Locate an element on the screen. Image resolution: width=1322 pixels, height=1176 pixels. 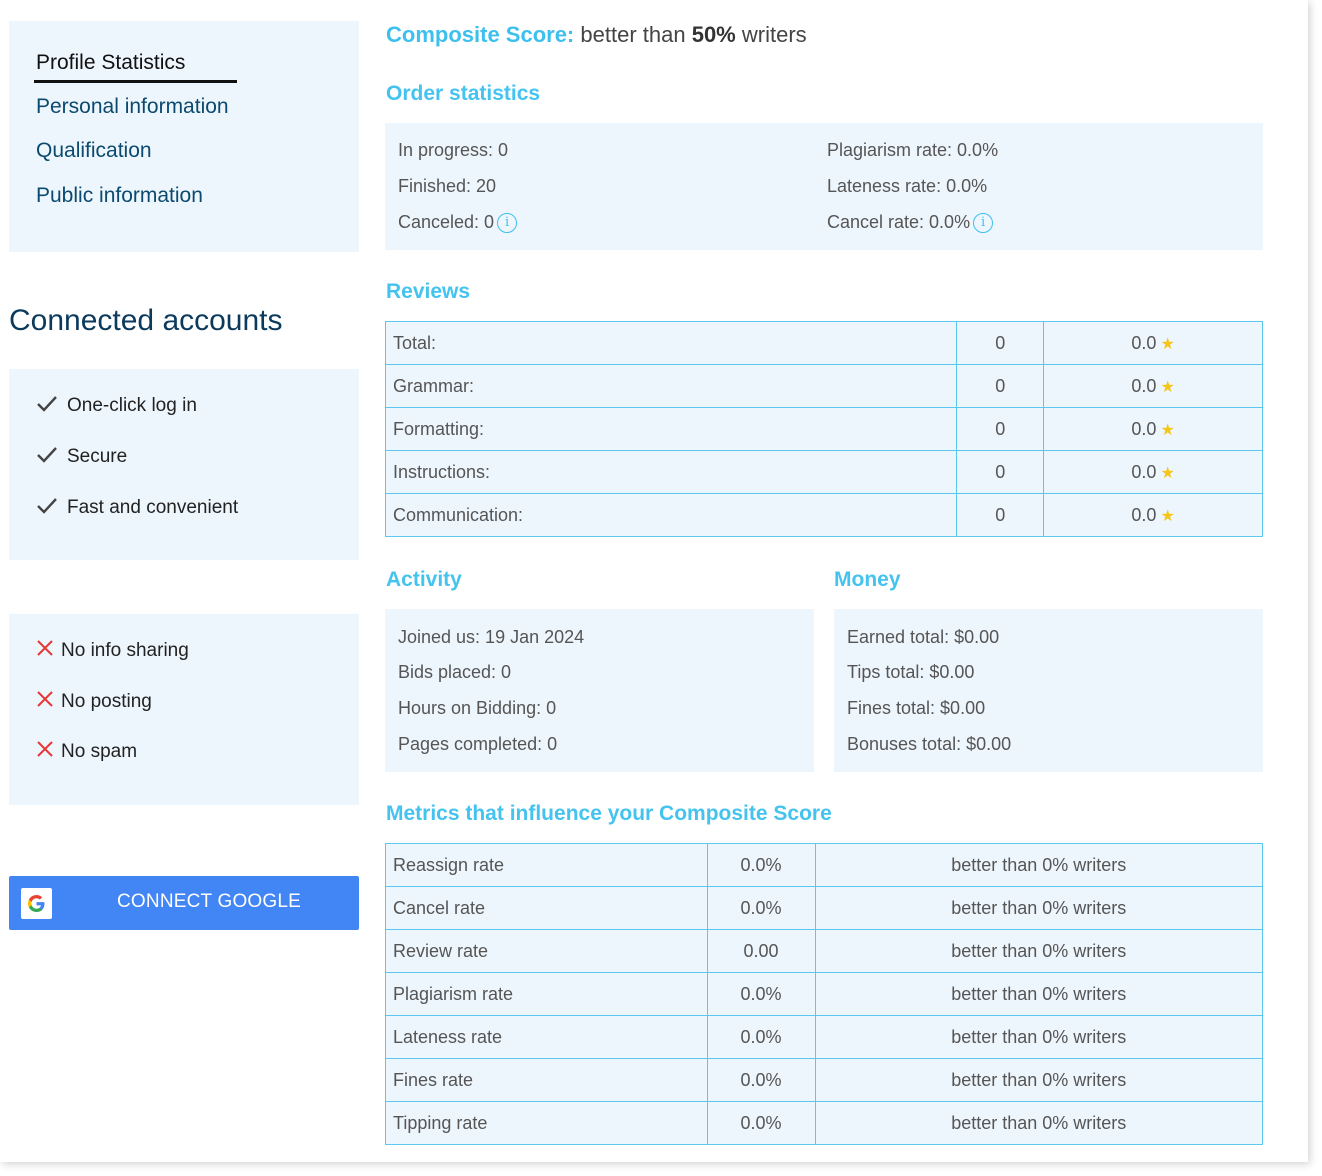
metric-name: Tipping rate is located at coordinates (546, 1123).